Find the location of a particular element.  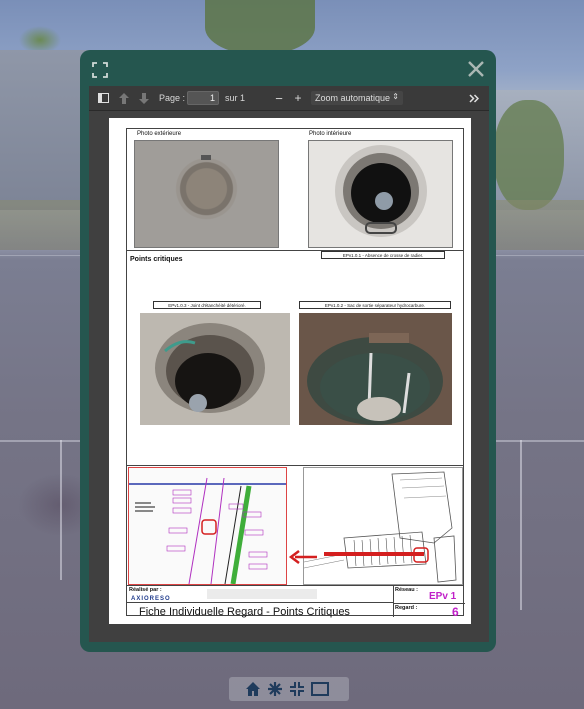

double-chevron-right-icon is located at coordinates (474, 98).